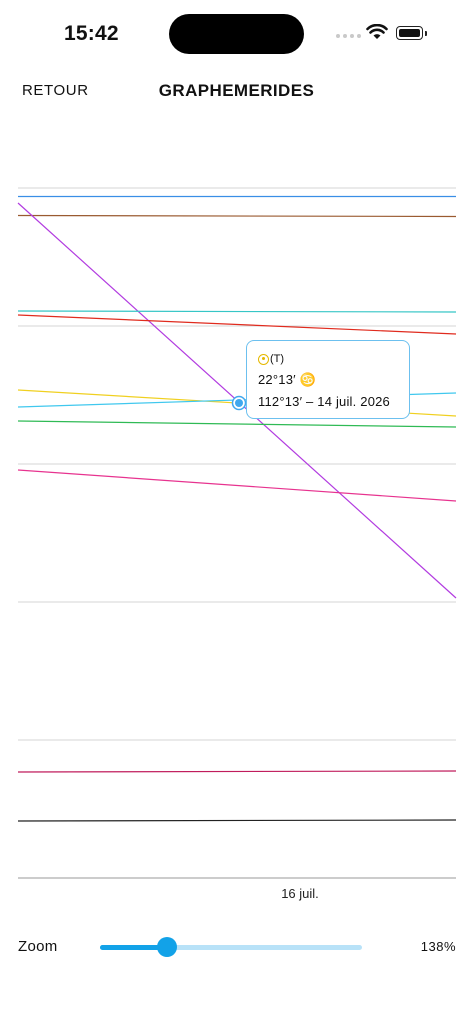 Image resolution: width=473 pixels, height=1024 pixels. What do you see at coordinates (426, 33) in the screenshot?
I see `battery-tip` at bounding box center [426, 33].